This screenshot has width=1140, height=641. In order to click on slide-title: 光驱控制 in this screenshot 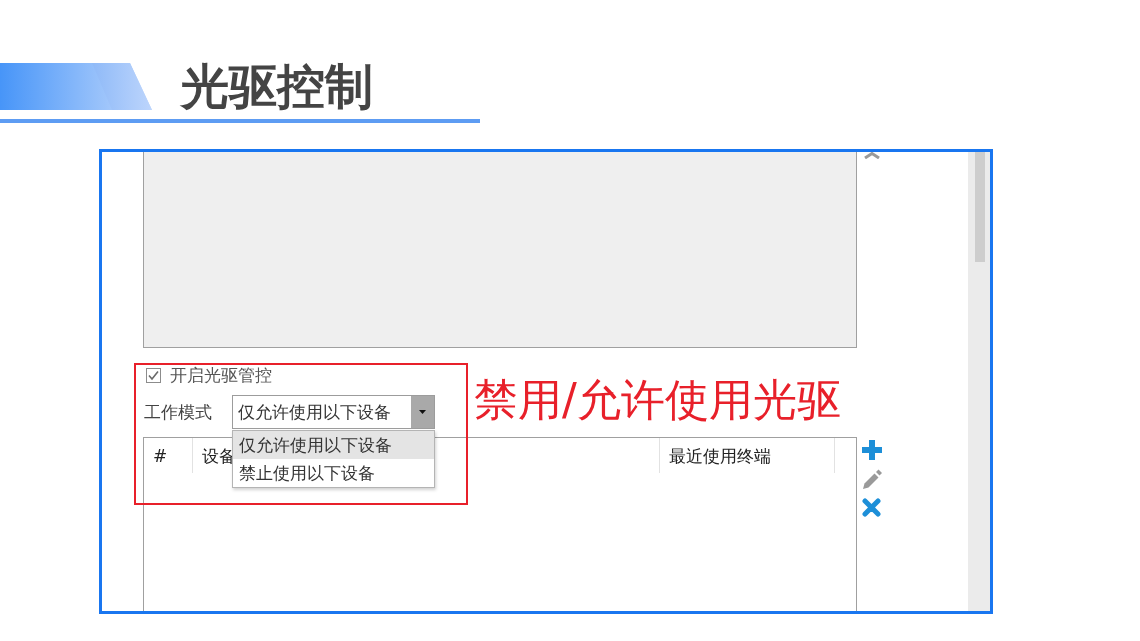, I will do `click(277, 86)`.